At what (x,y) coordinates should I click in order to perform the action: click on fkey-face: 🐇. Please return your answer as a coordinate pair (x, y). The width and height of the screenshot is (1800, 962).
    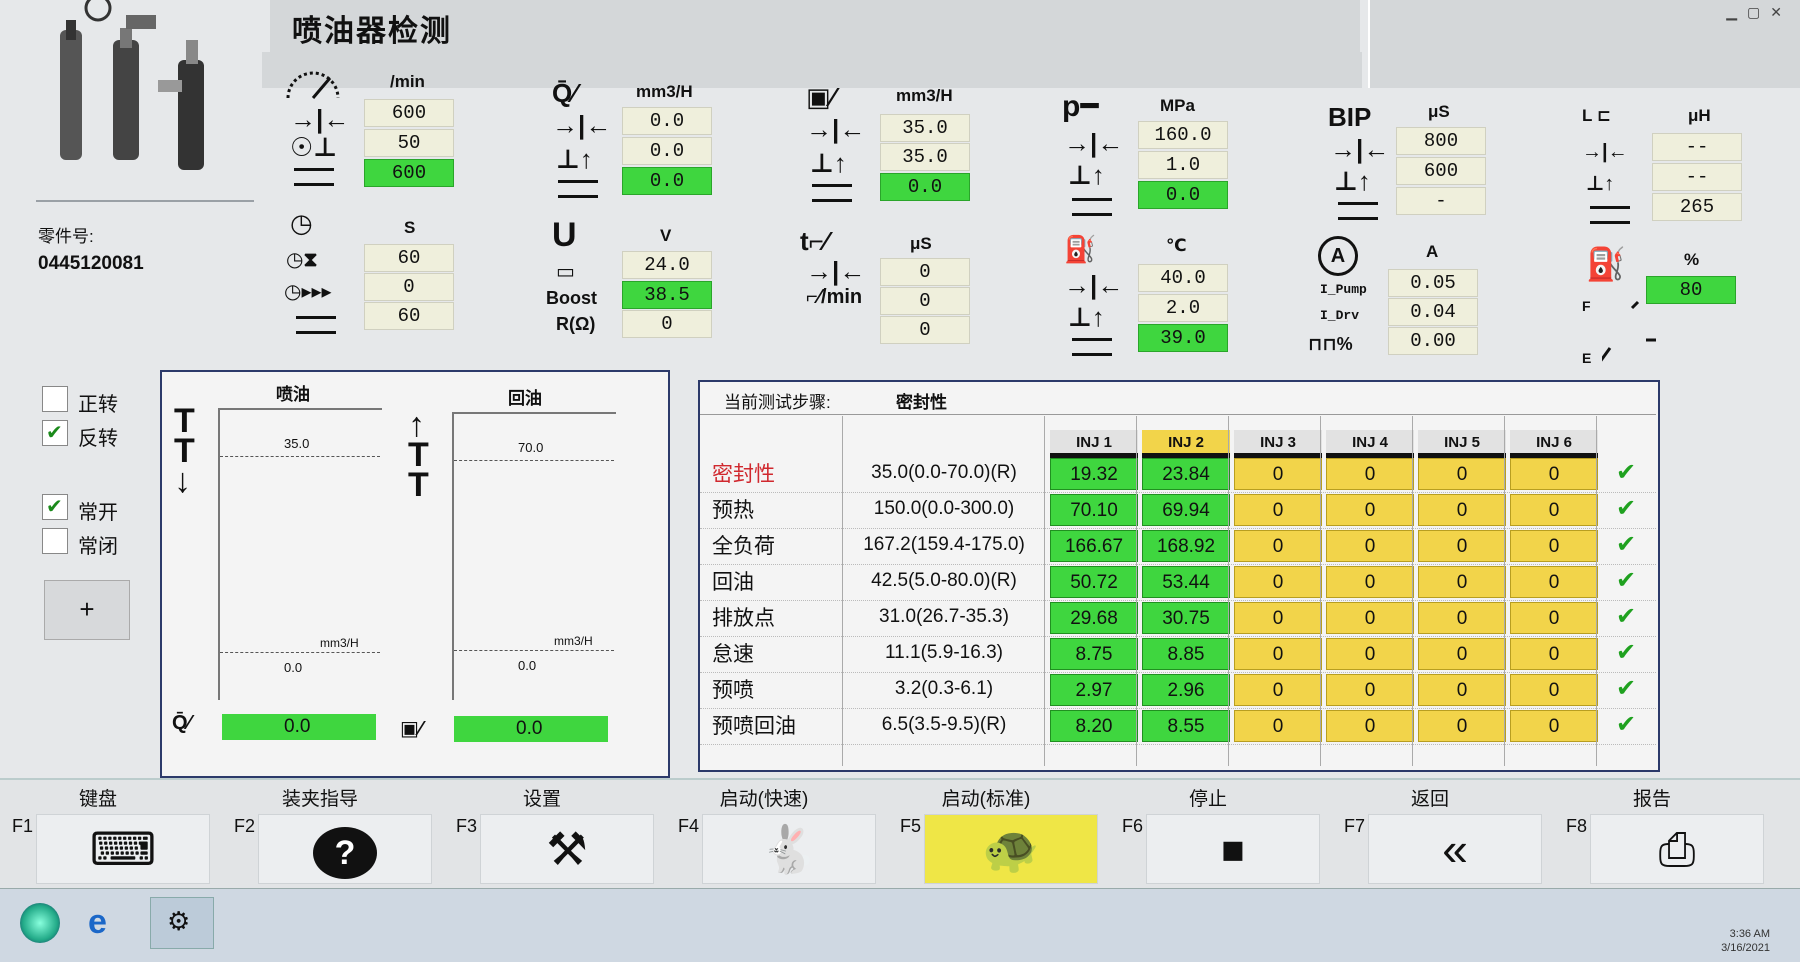
    Looking at the image, I should click on (789, 849).